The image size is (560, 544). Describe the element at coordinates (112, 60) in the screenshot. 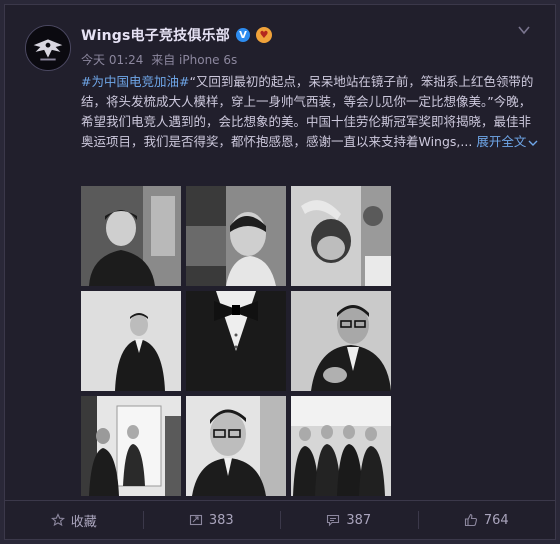

I see `post-time: 今天 01:24` at that location.